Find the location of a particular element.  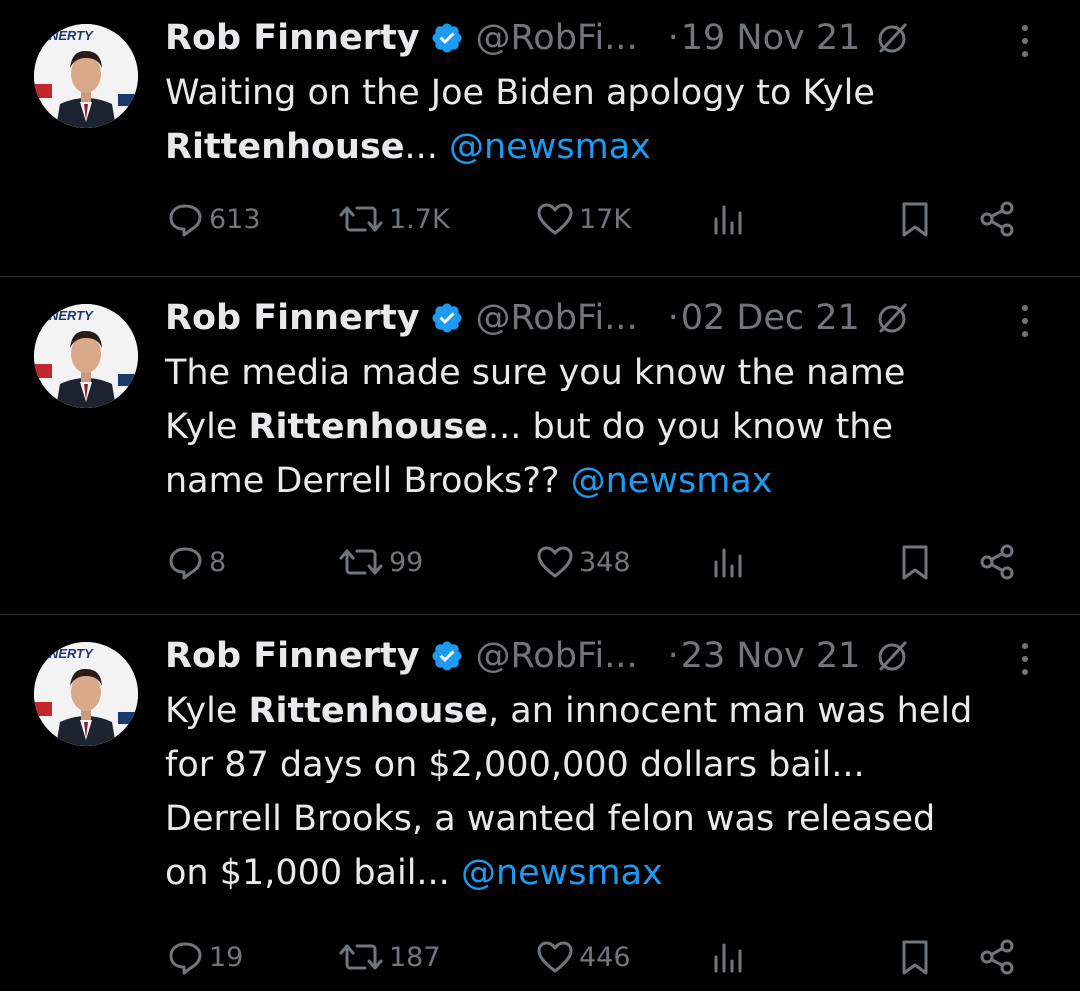

reply-count: 19 is located at coordinates (226, 957).